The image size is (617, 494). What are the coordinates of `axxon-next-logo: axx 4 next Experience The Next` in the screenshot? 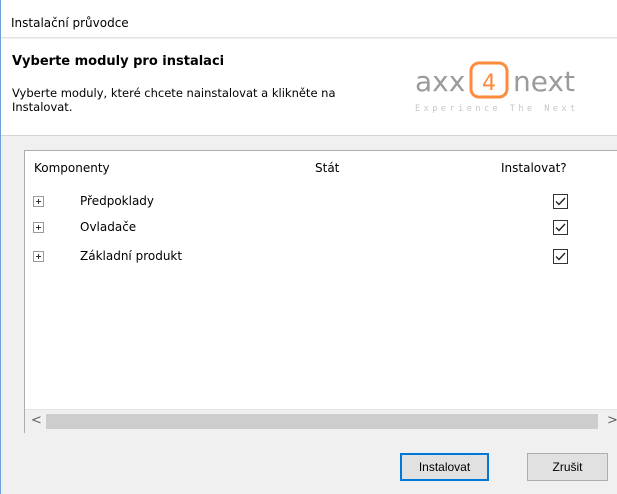 It's located at (497, 87).